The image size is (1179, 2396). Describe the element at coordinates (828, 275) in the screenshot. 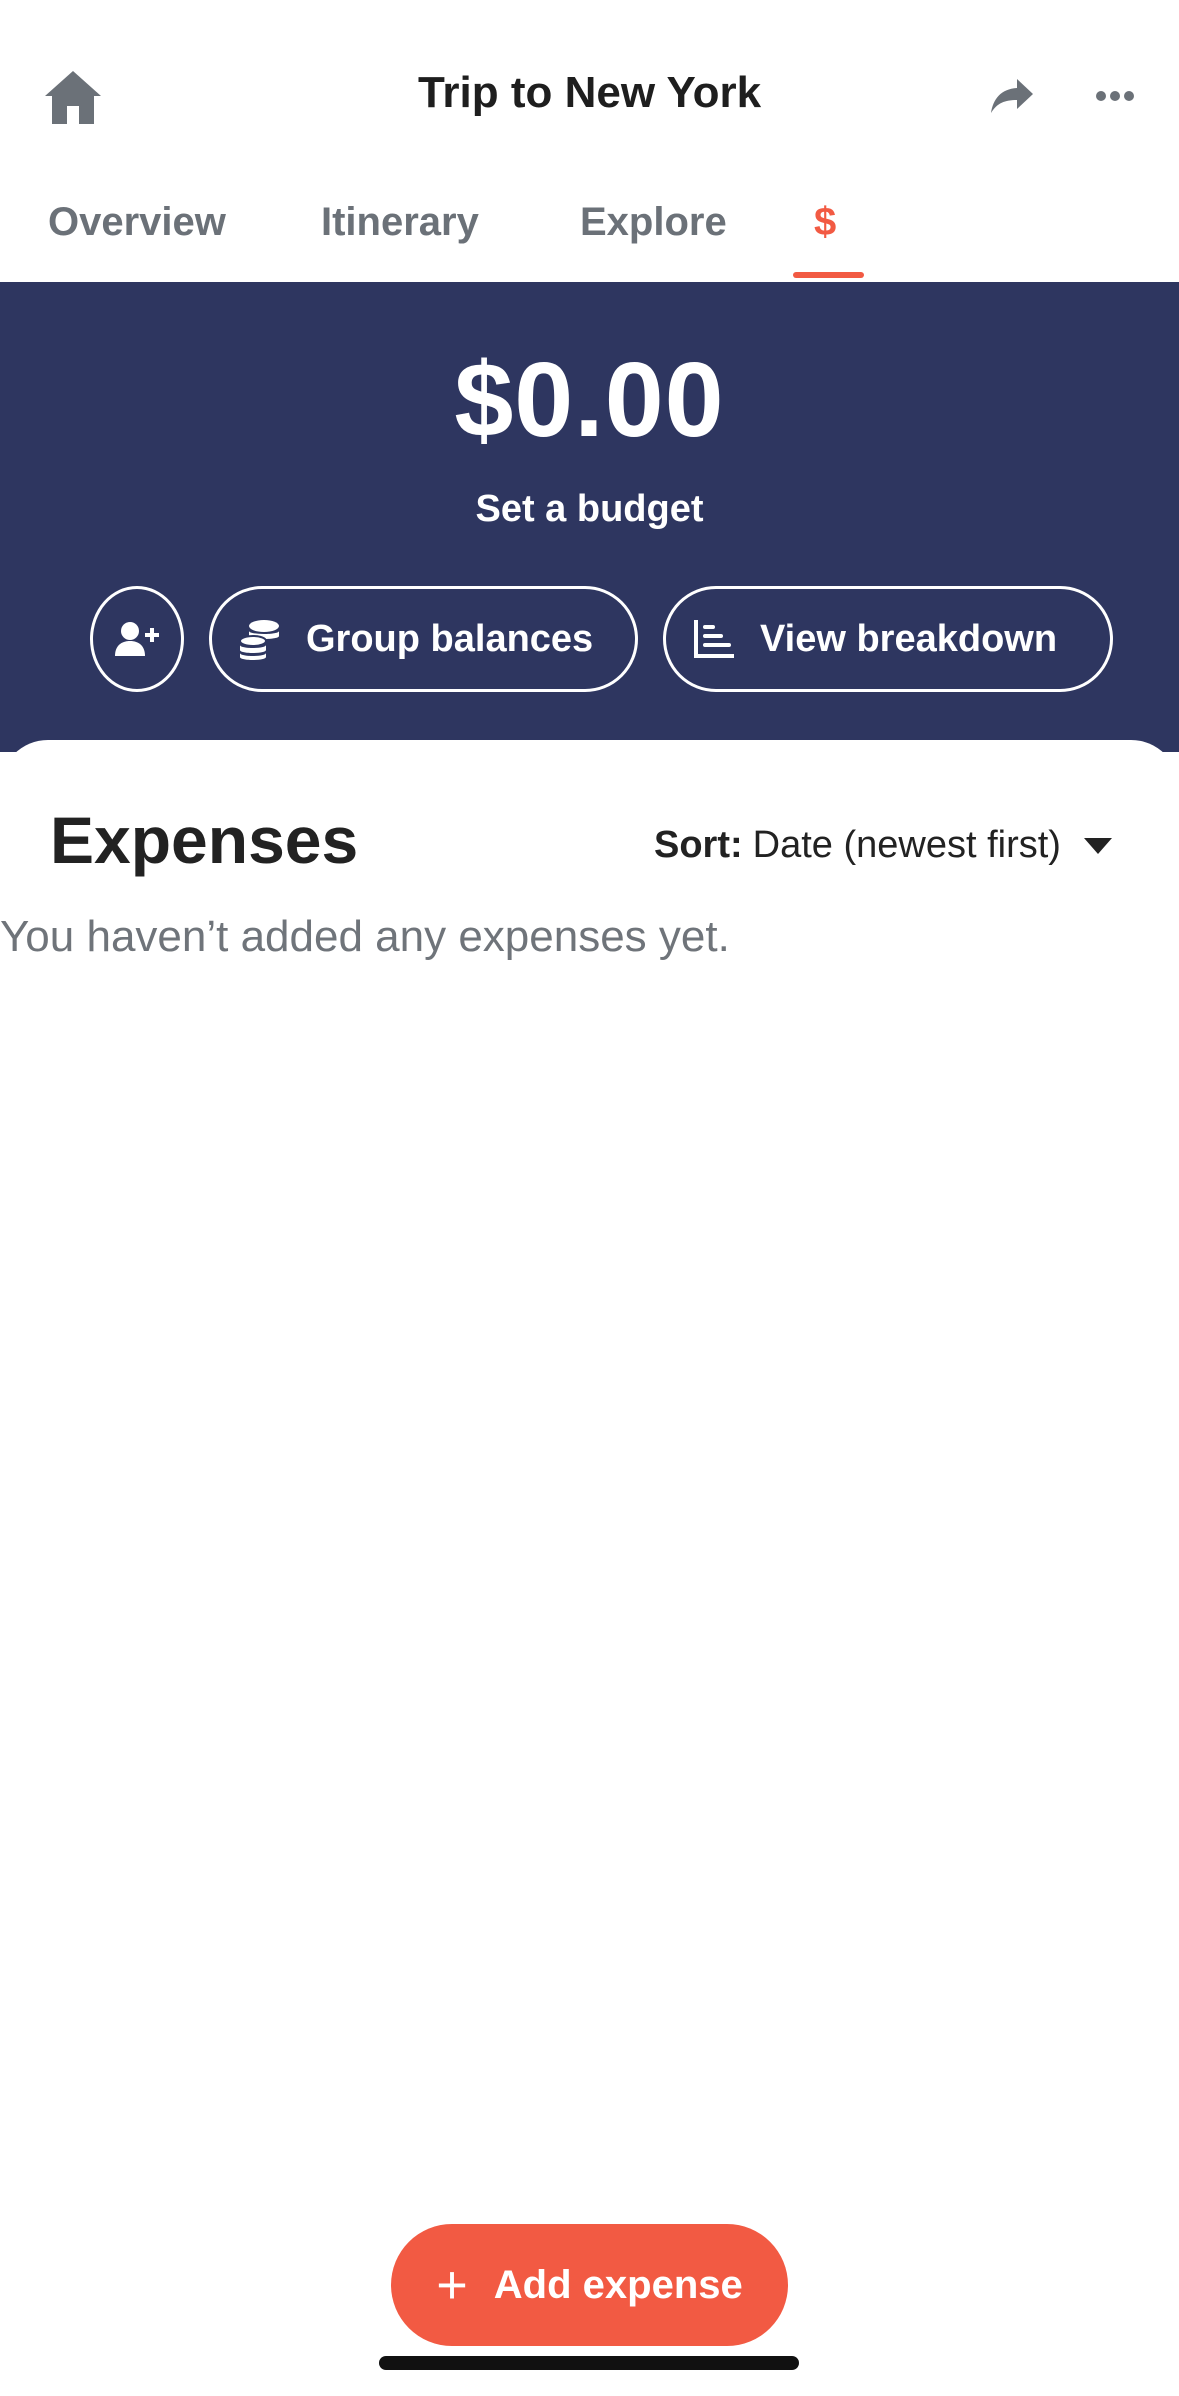

I see `active-tab-indicator` at that location.